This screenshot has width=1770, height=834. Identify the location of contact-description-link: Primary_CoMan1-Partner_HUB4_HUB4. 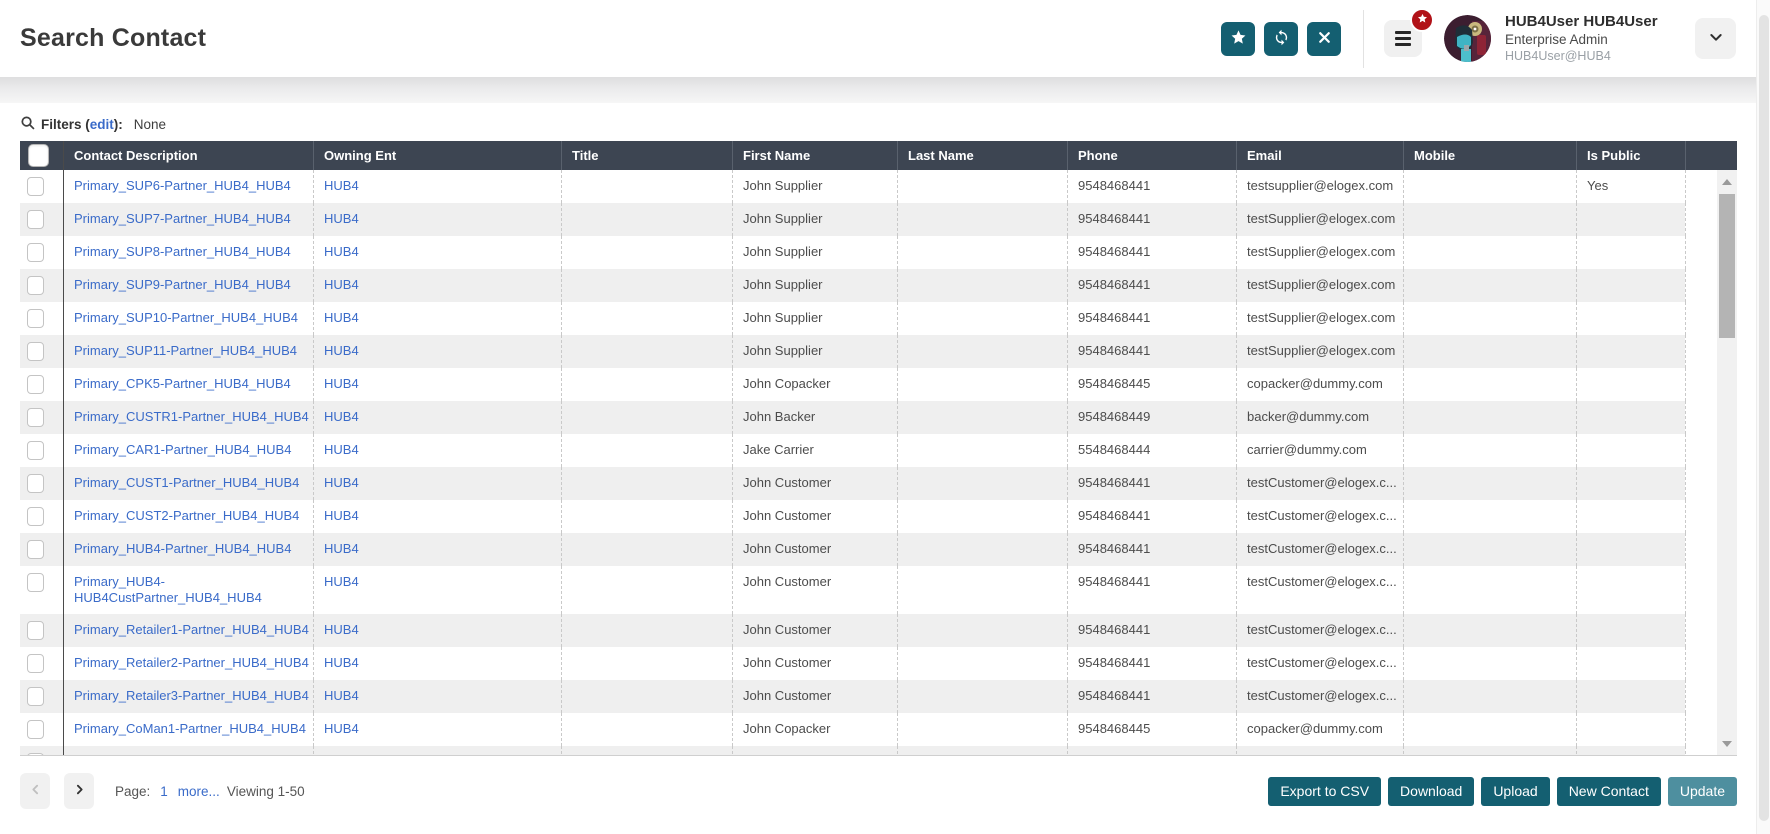
(190, 728).